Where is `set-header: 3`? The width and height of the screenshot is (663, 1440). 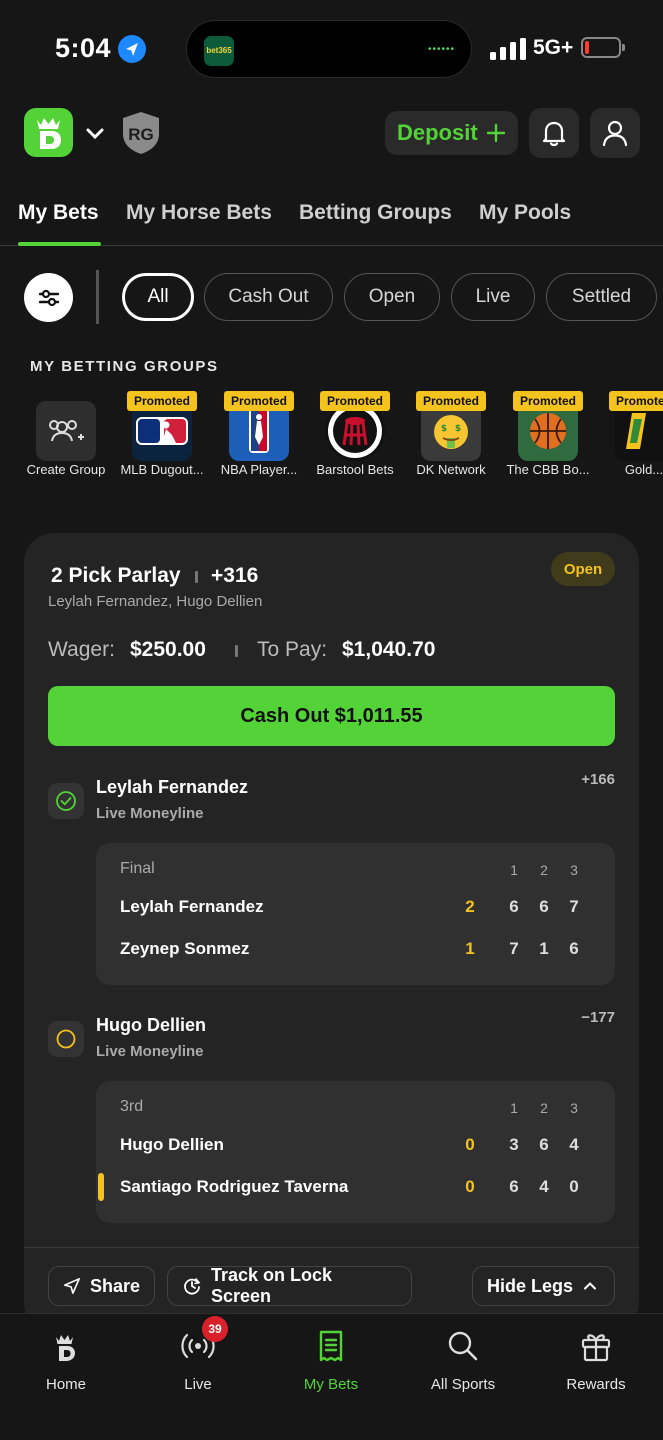 set-header: 3 is located at coordinates (574, 1108).